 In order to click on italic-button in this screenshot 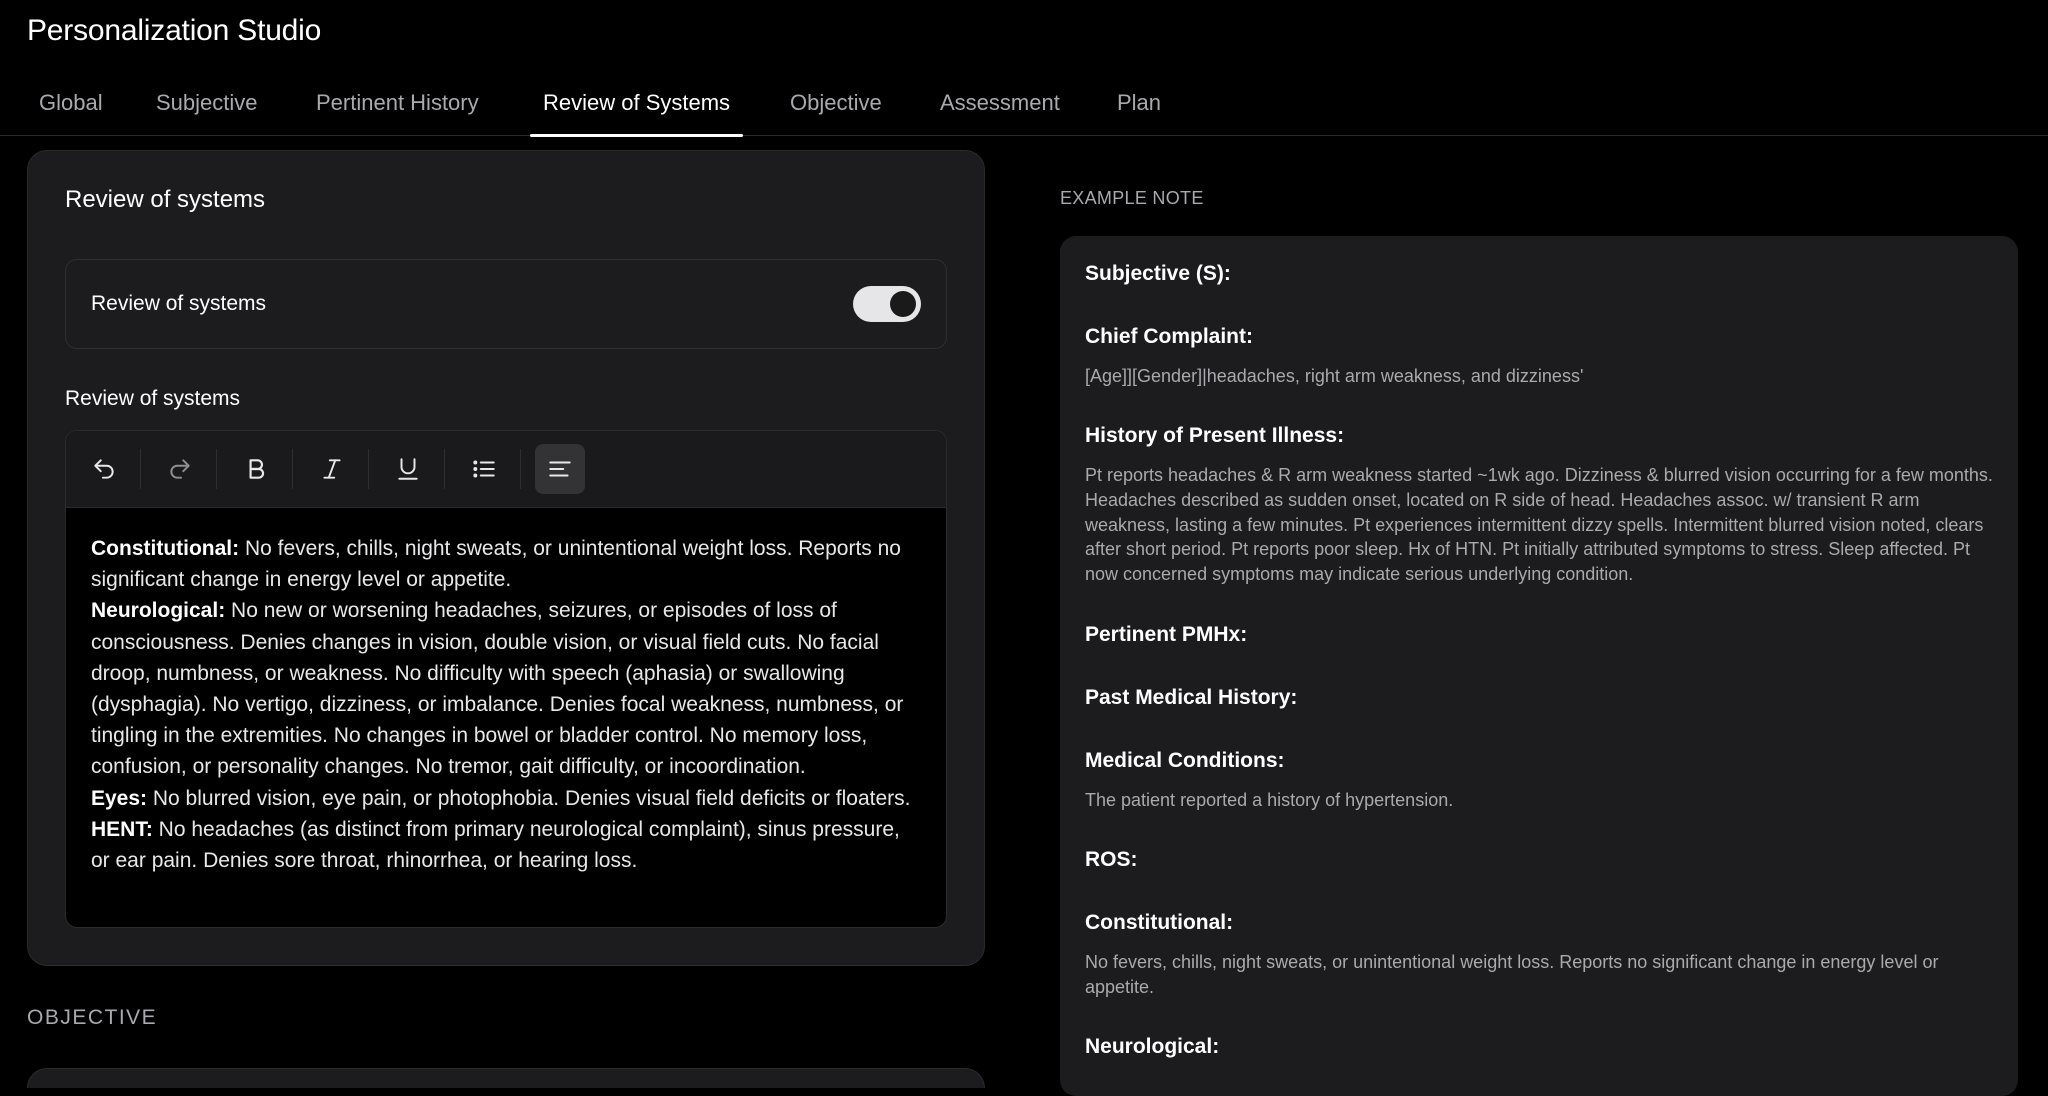, I will do `click(332, 469)`.